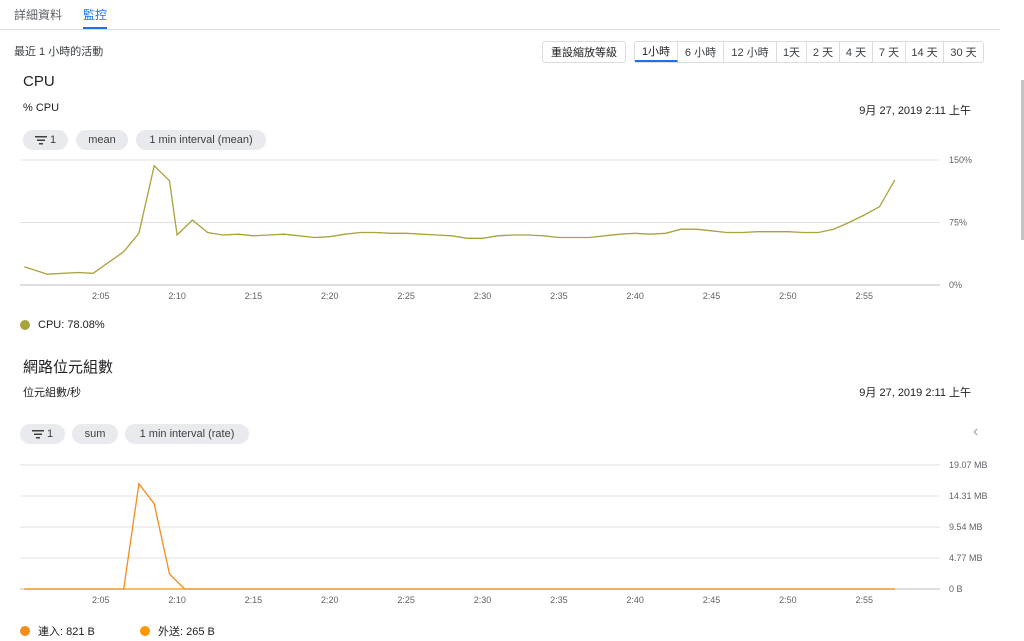  What do you see at coordinates (66, 632) in the screenshot?
I see `network-in-legend-label: 連入: 821 B` at bounding box center [66, 632].